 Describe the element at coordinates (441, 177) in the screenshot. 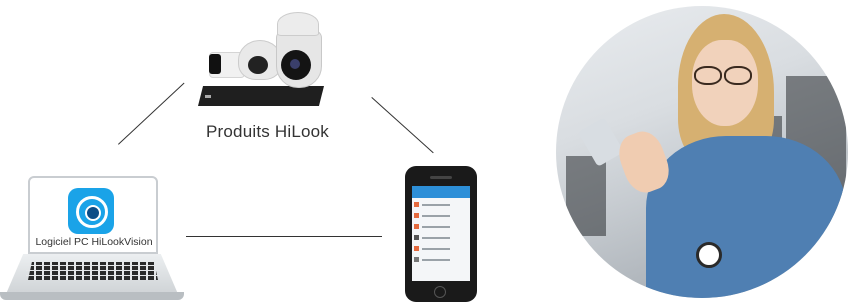

I see `phone-speaker` at that location.